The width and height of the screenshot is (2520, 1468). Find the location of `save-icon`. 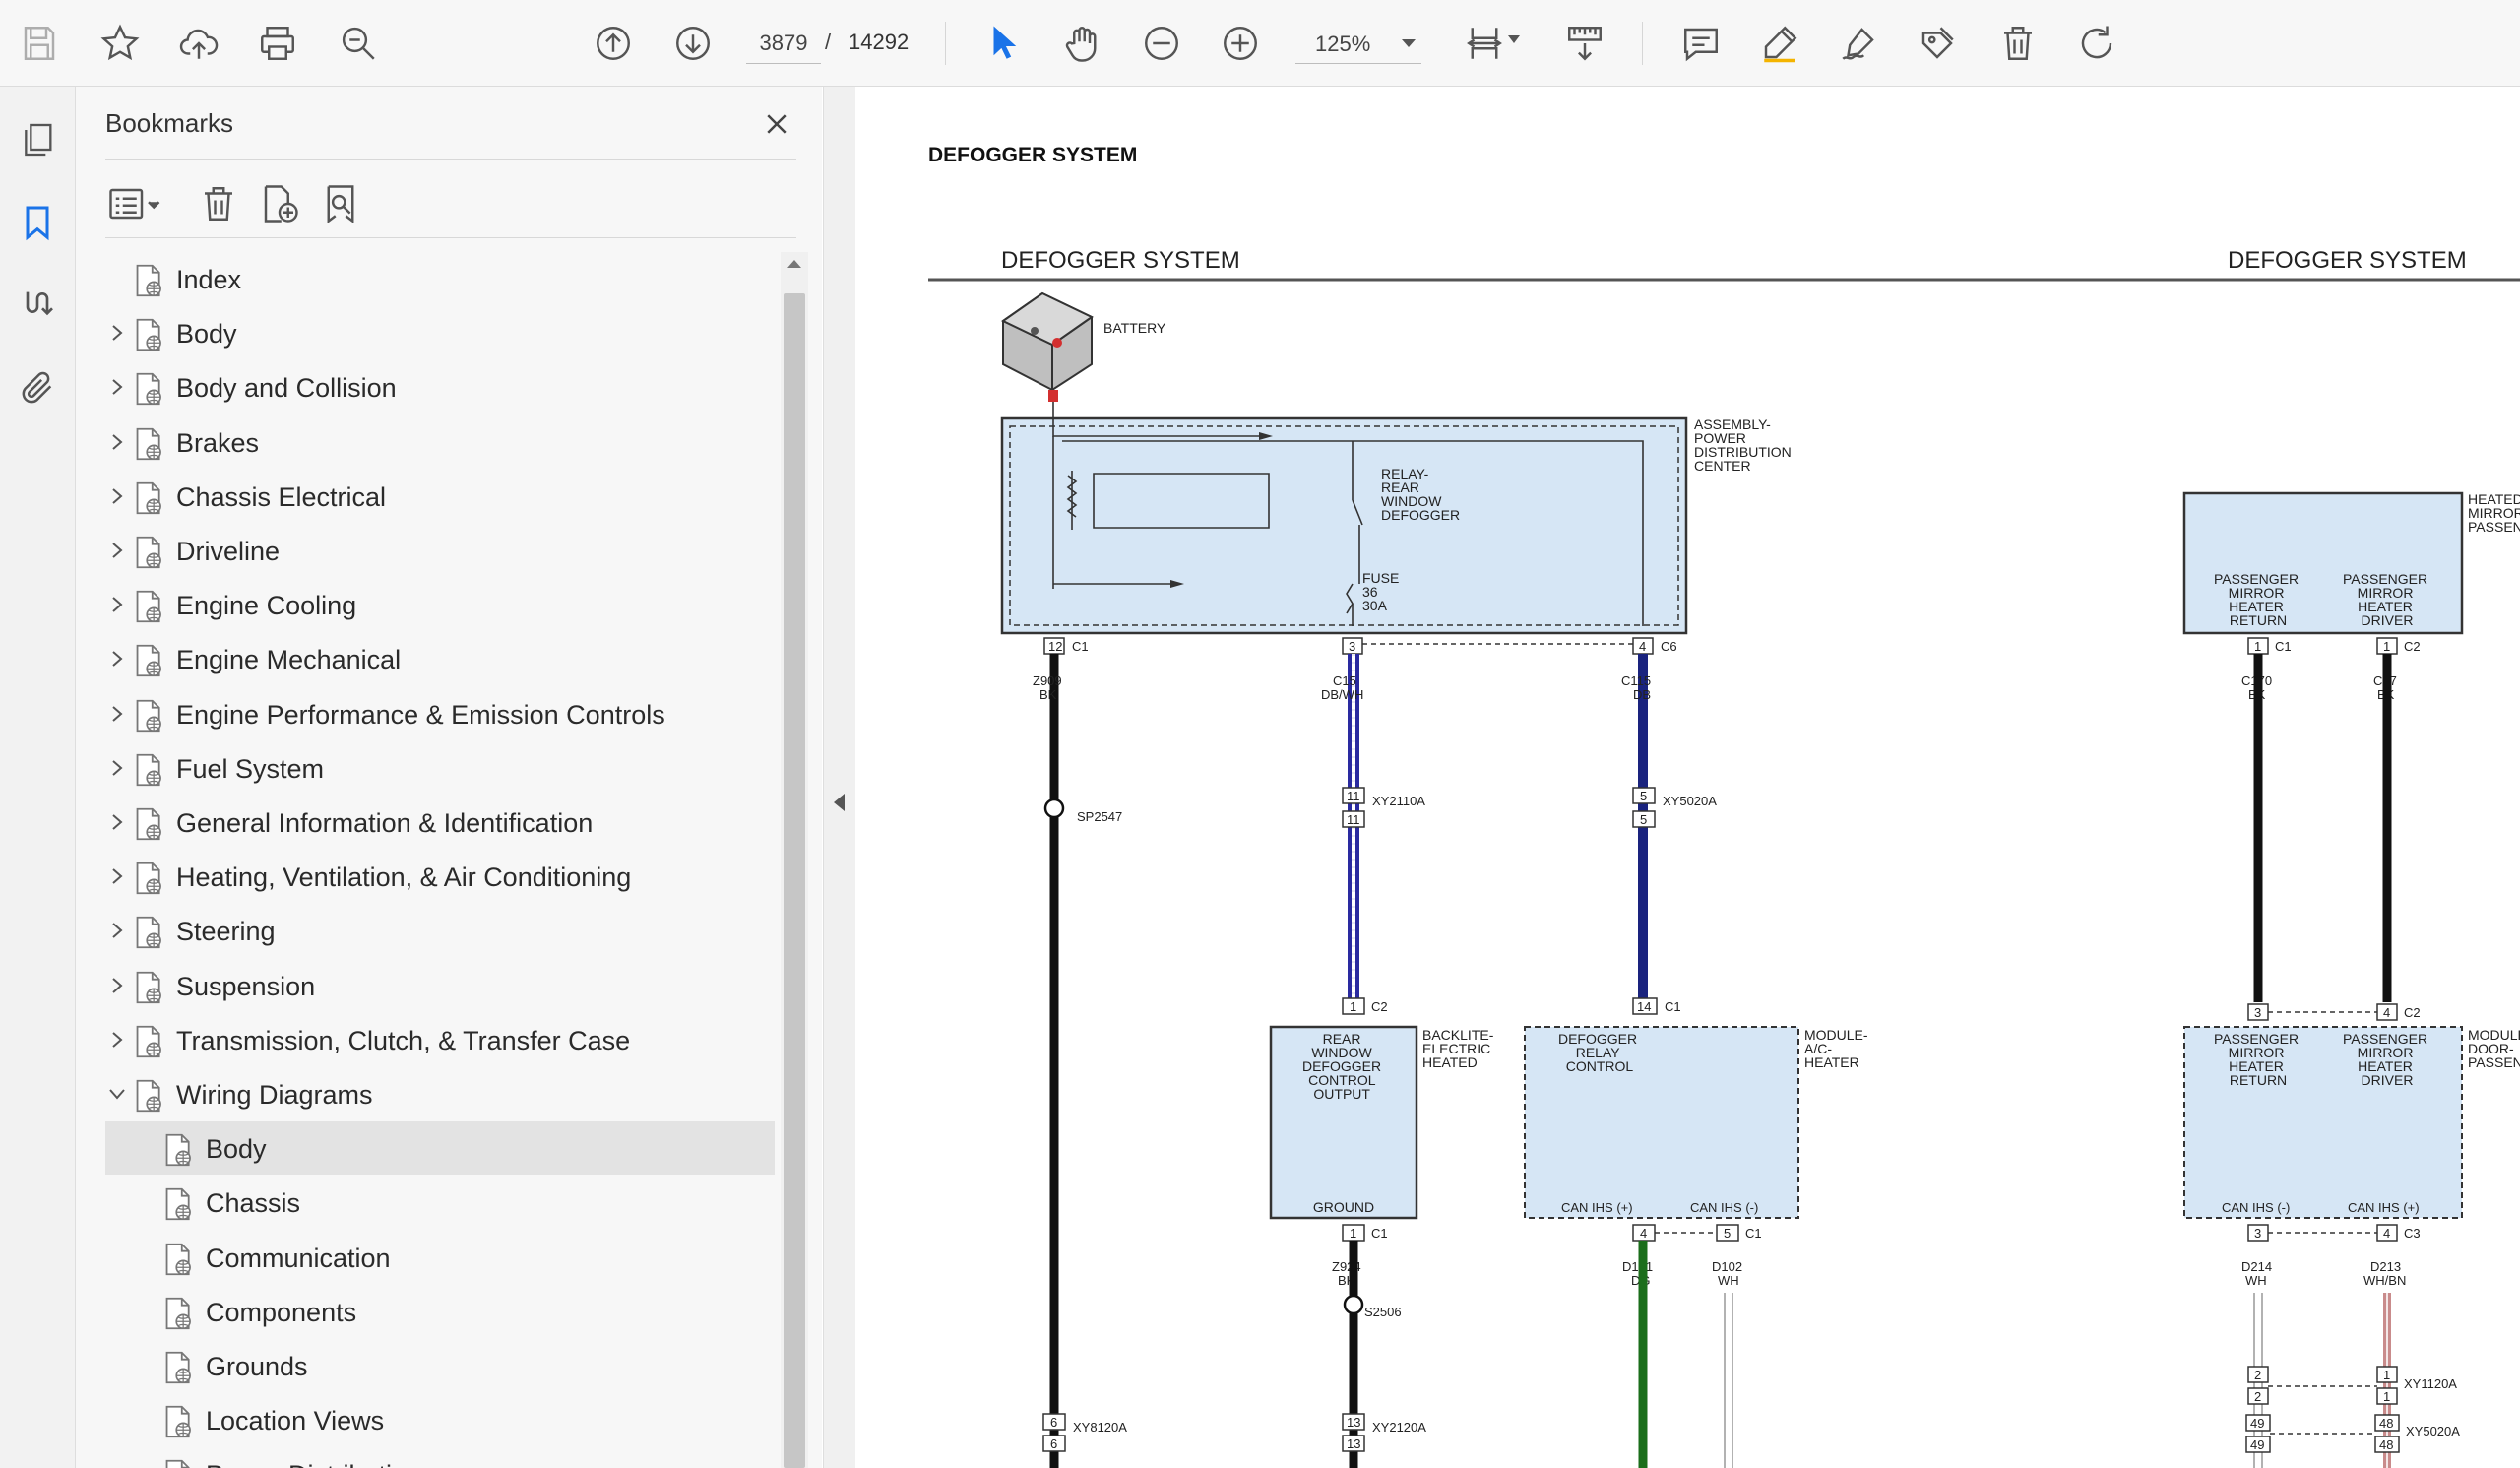

save-icon is located at coordinates (39, 44).